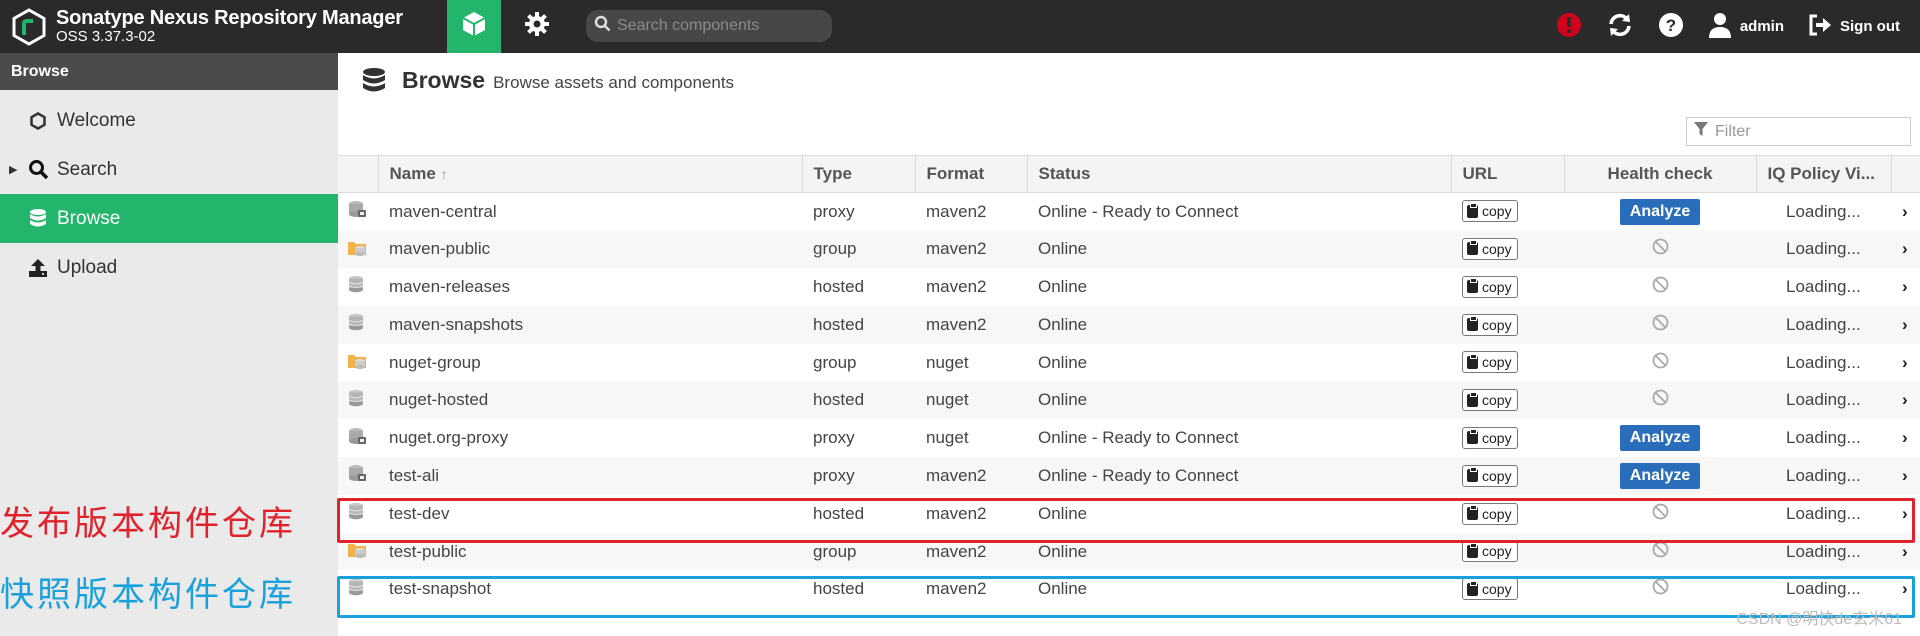 This screenshot has height=636, width=1920. I want to click on sidebar-item-label: Browse, so click(89, 218).